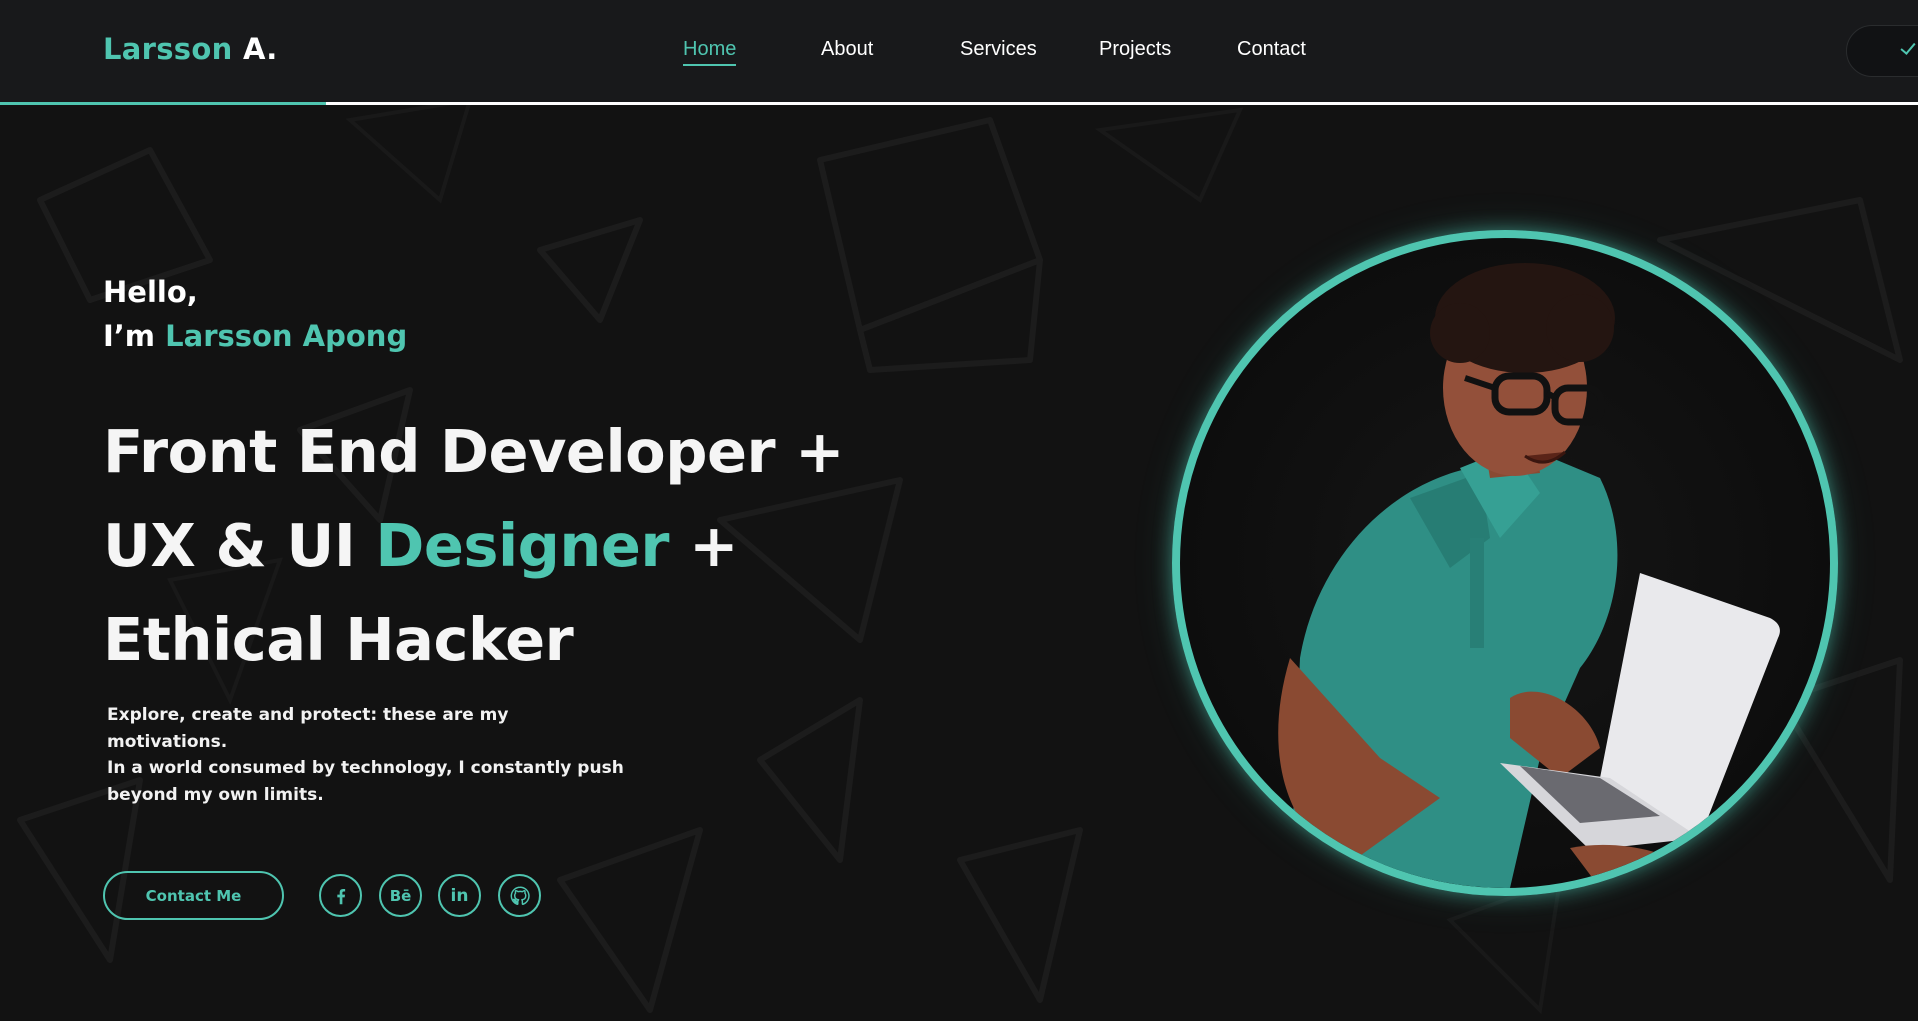  I want to click on hero-greeting: Hello, I’m Larsson Apong, so click(255, 314).